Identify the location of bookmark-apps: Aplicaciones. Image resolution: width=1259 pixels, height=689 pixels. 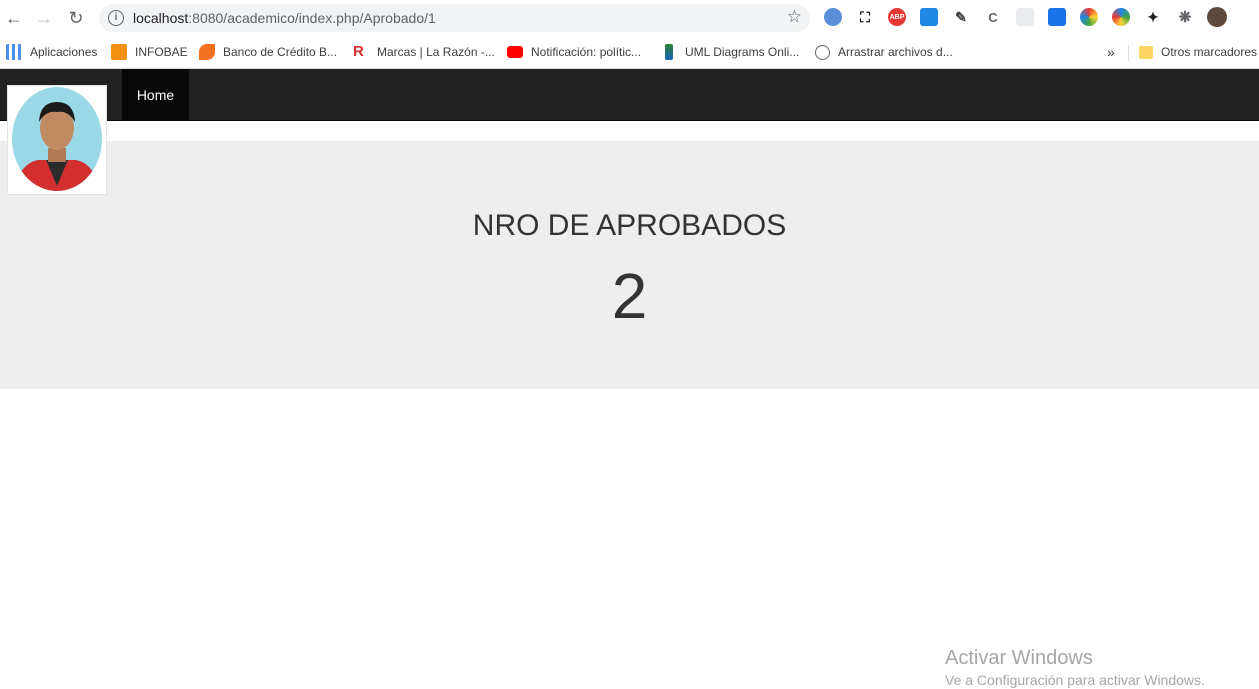
(51, 52).